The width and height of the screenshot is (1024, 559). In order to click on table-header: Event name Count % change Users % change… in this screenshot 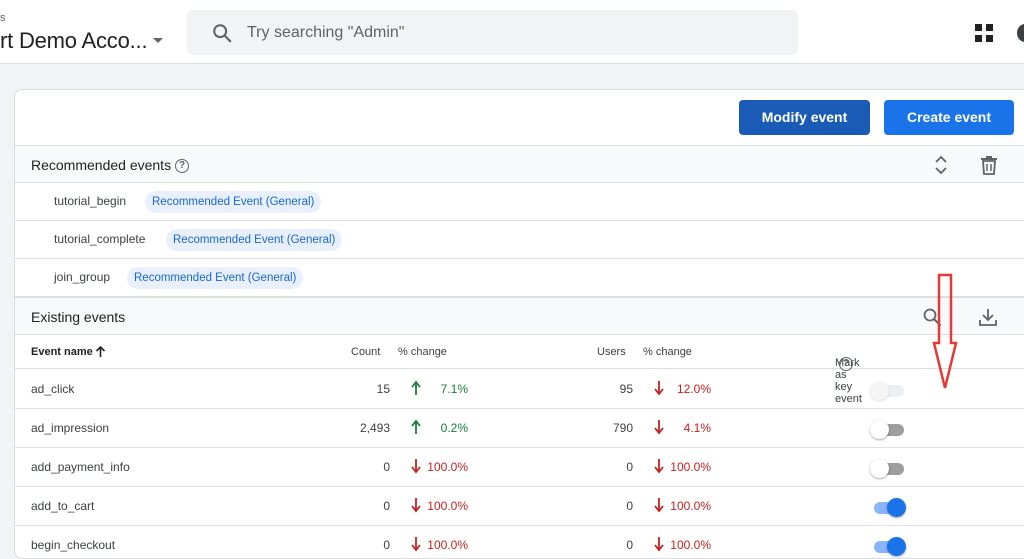, I will do `click(519, 370)`.